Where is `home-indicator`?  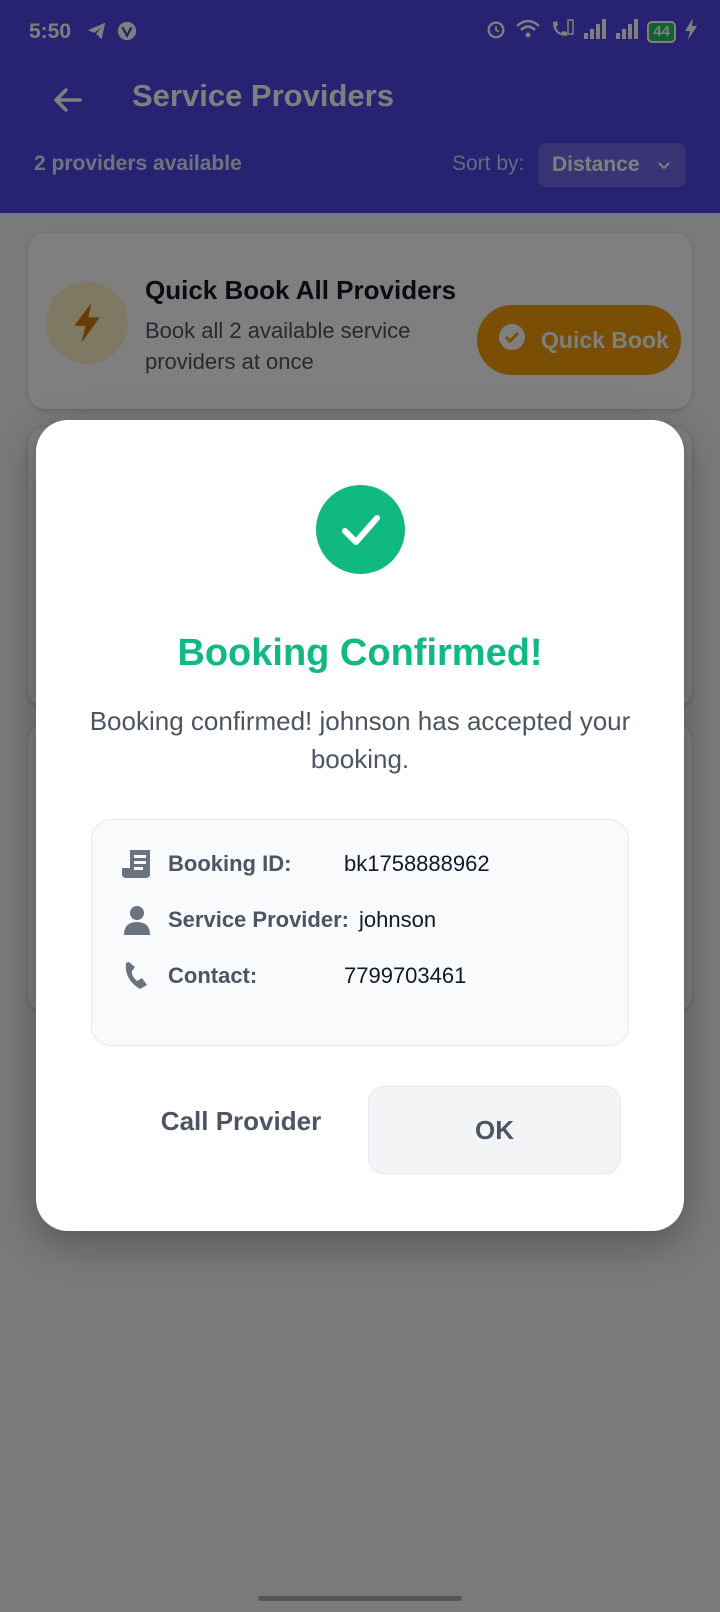
home-indicator is located at coordinates (360, 1598).